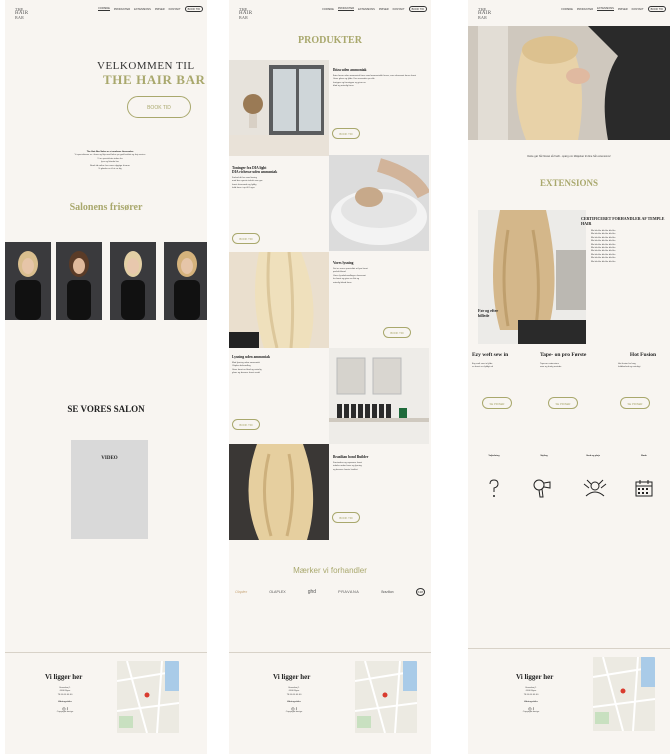 This screenshot has width=670, height=754. What do you see at coordinates (106, 207) in the screenshot?
I see `stylists-heading: Salonens frisører` at bounding box center [106, 207].